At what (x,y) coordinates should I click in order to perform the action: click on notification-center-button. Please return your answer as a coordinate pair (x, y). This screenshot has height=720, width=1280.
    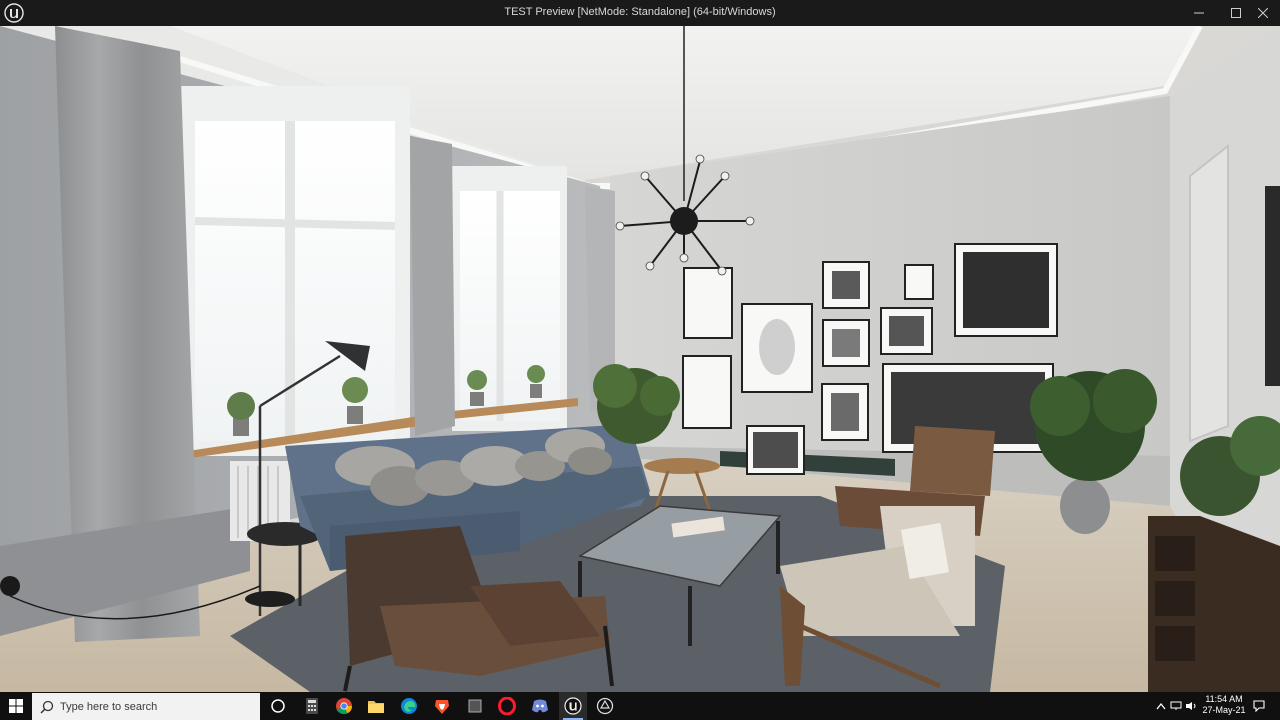
    Looking at the image, I should click on (1259, 706).